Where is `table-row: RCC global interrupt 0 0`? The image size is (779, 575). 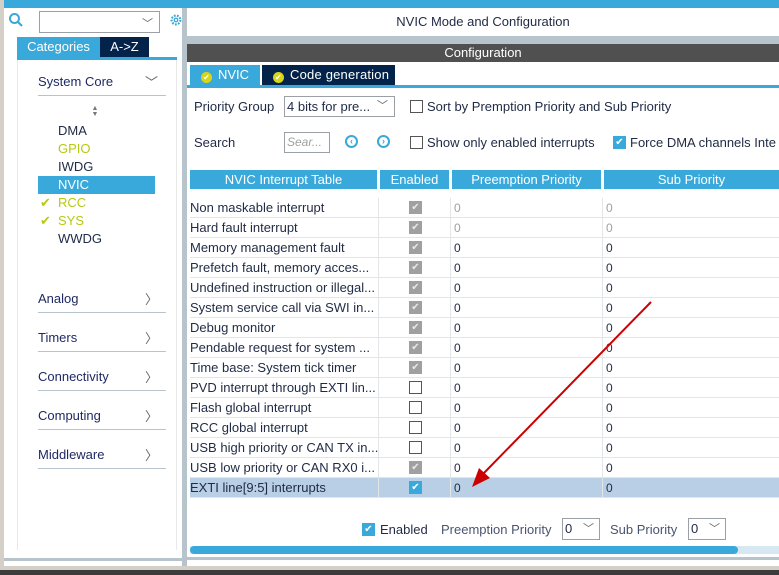
table-row: RCC global interrupt 0 0 is located at coordinates (484, 428).